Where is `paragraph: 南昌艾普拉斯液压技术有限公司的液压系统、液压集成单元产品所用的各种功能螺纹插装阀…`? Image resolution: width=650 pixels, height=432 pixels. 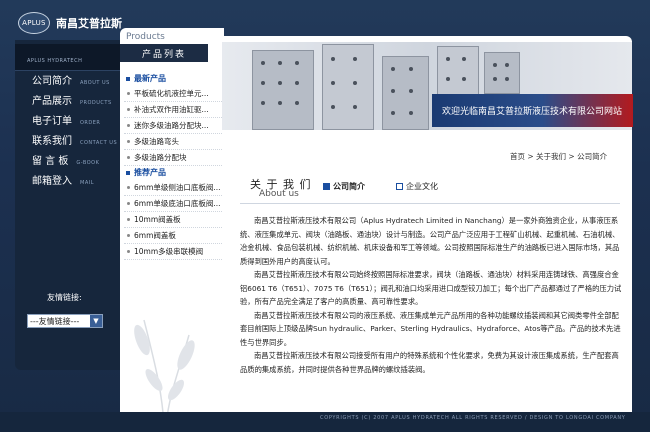
paragraph: 南昌艾普拉斯液压技术有限公司的液压系统、液压集成单元产品所用的各种功能螺纹插装阀… is located at coordinates (430, 328).